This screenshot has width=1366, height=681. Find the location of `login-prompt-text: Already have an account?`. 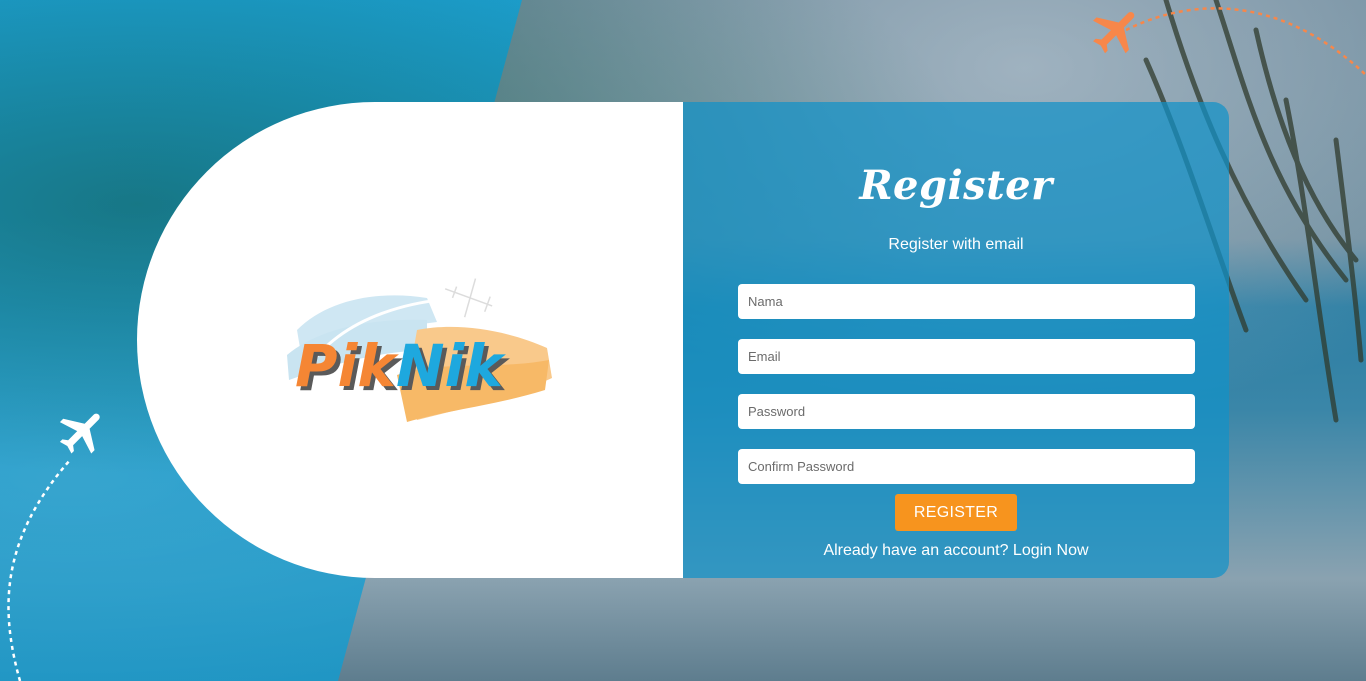

login-prompt-text: Already have an account? is located at coordinates (916, 550).